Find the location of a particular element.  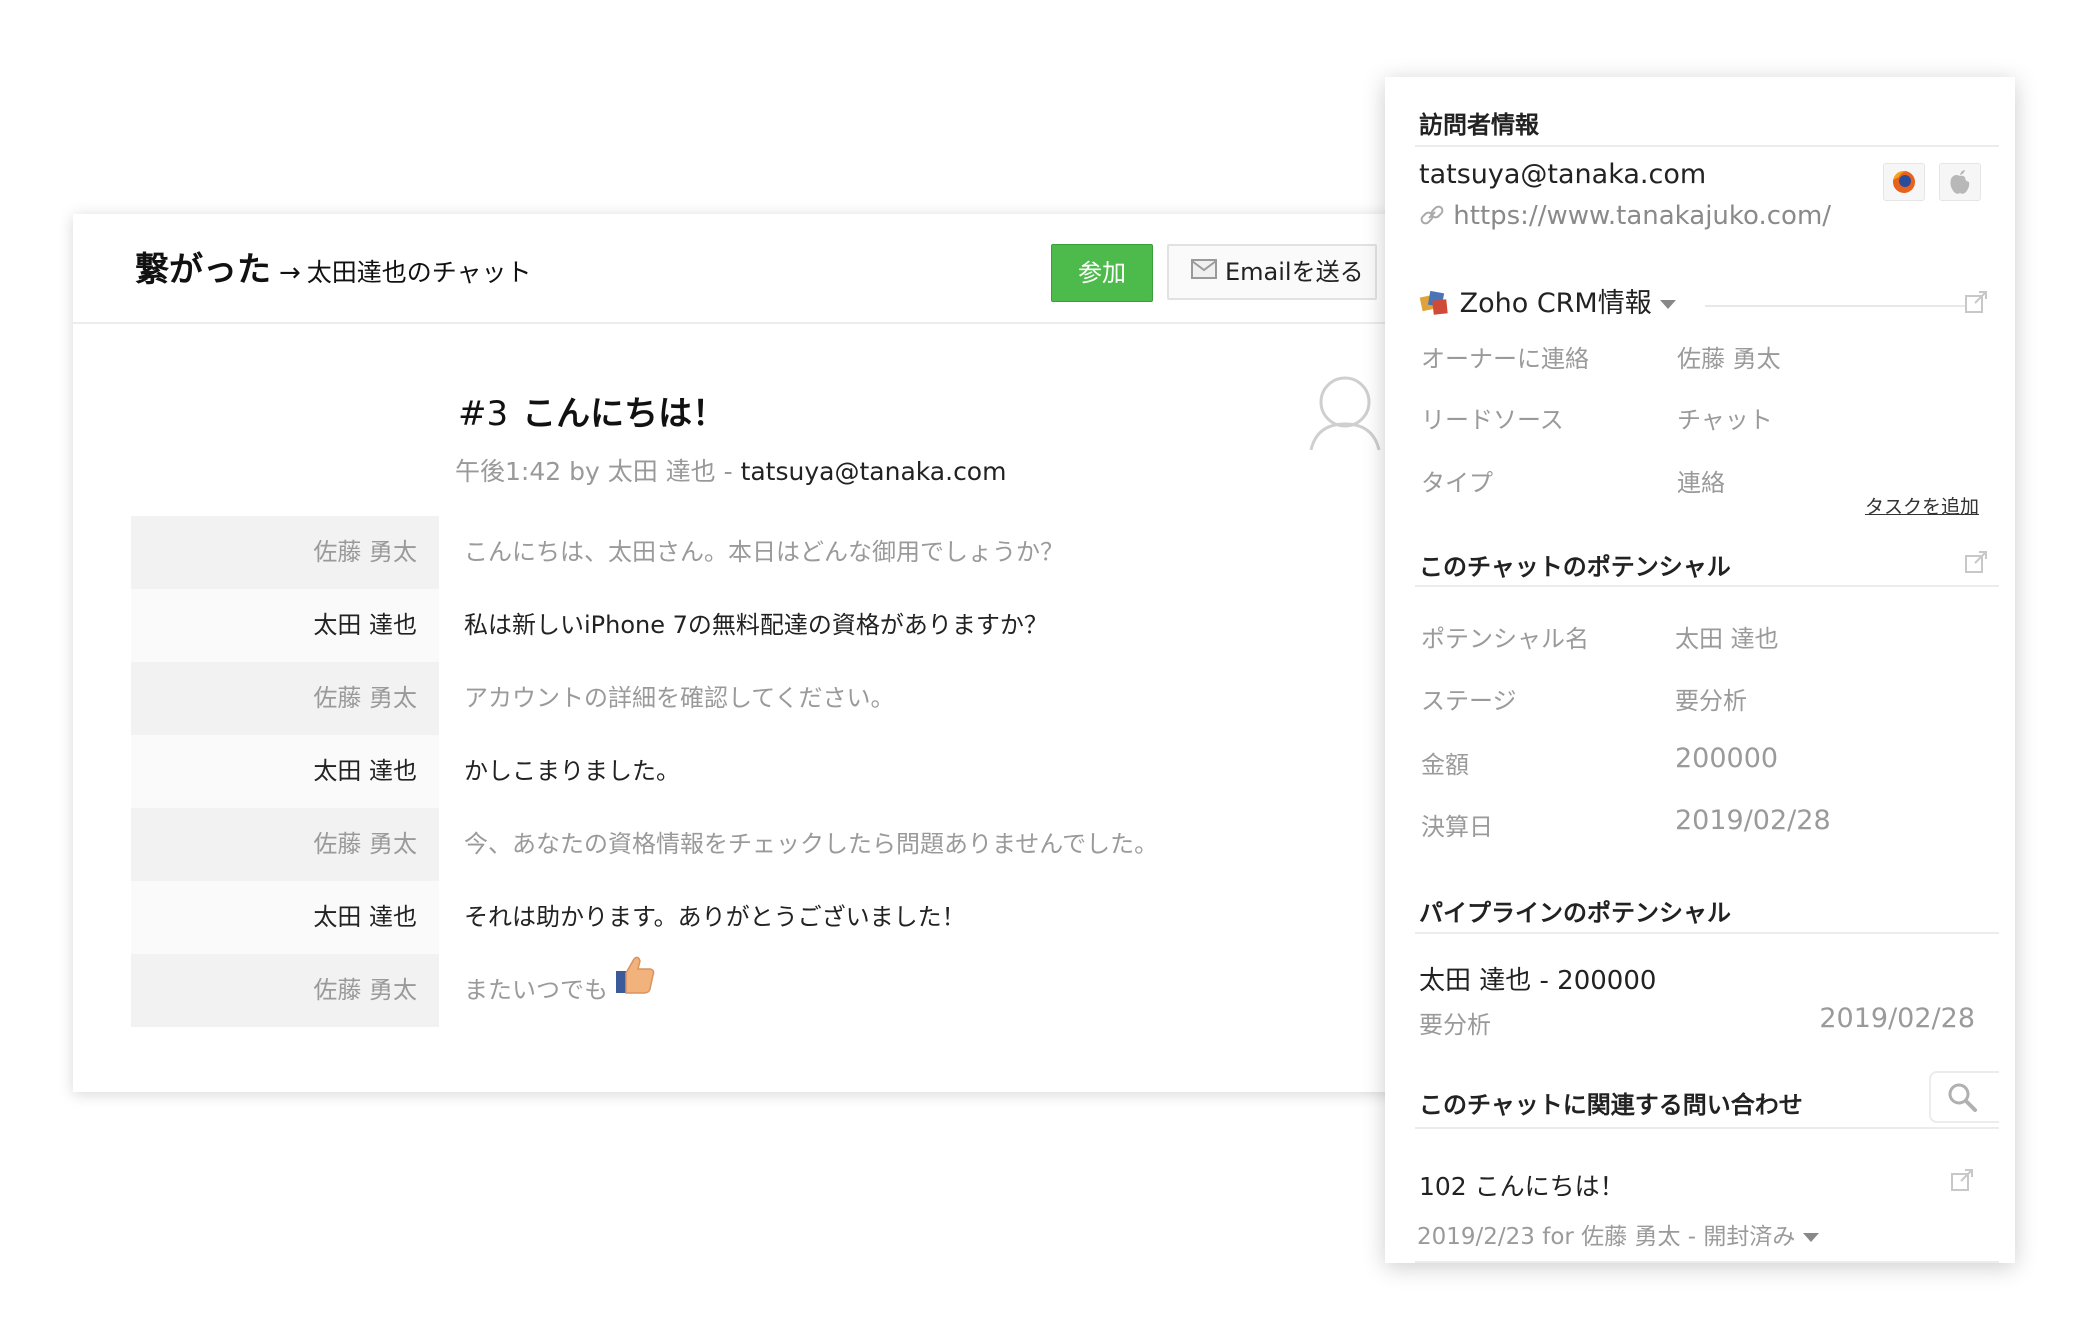

crm-field-label: オーナーに連絡 is located at coordinates (1505, 359).